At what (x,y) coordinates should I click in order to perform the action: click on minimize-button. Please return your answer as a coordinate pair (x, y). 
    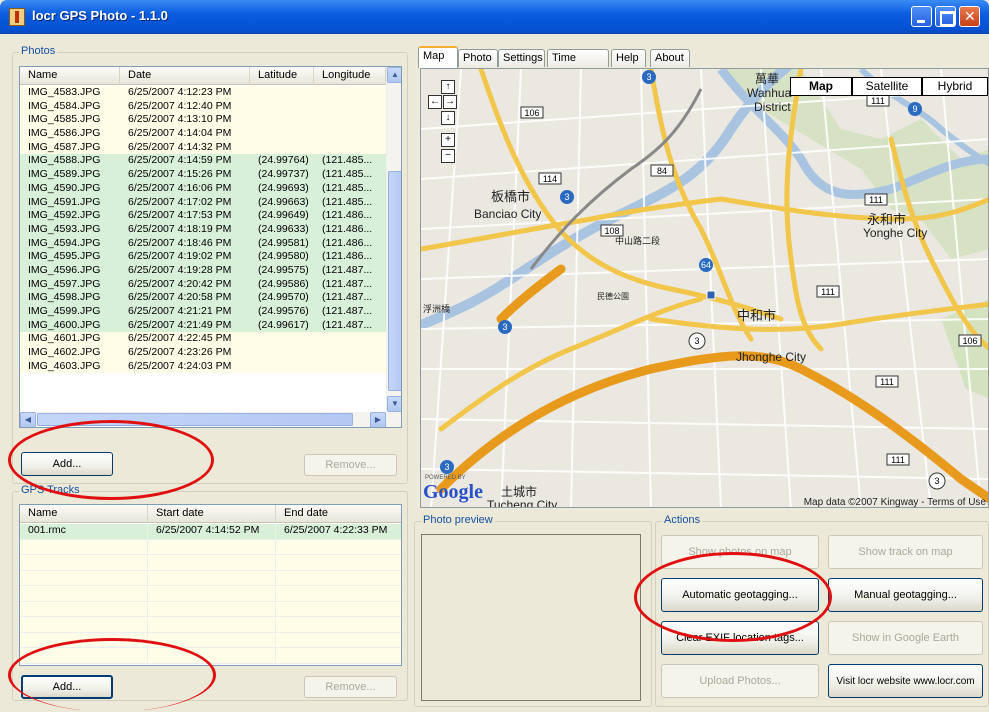
    Looking at the image, I should click on (921, 16).